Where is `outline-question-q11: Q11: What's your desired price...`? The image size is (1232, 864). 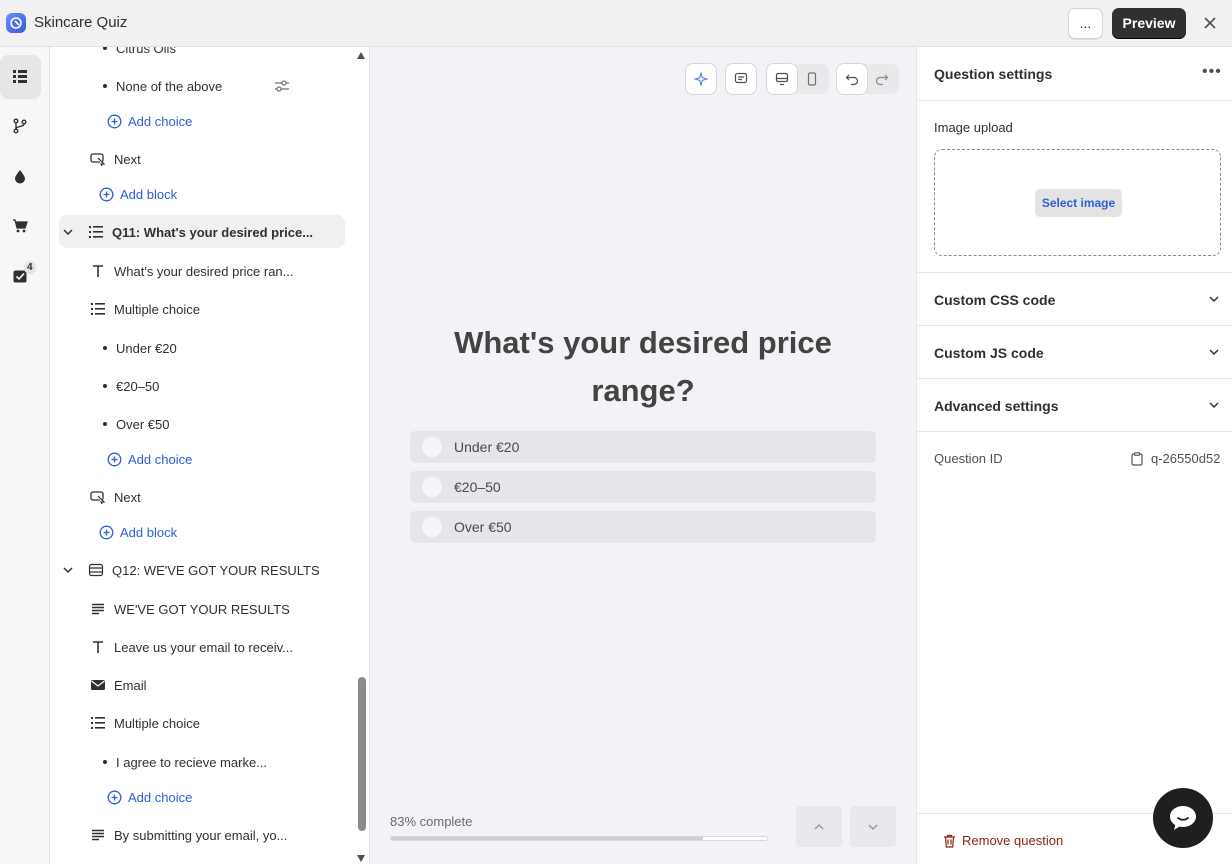 outline-question-q11: Q11: What's your desired price... is located at coordinates (187, 232).